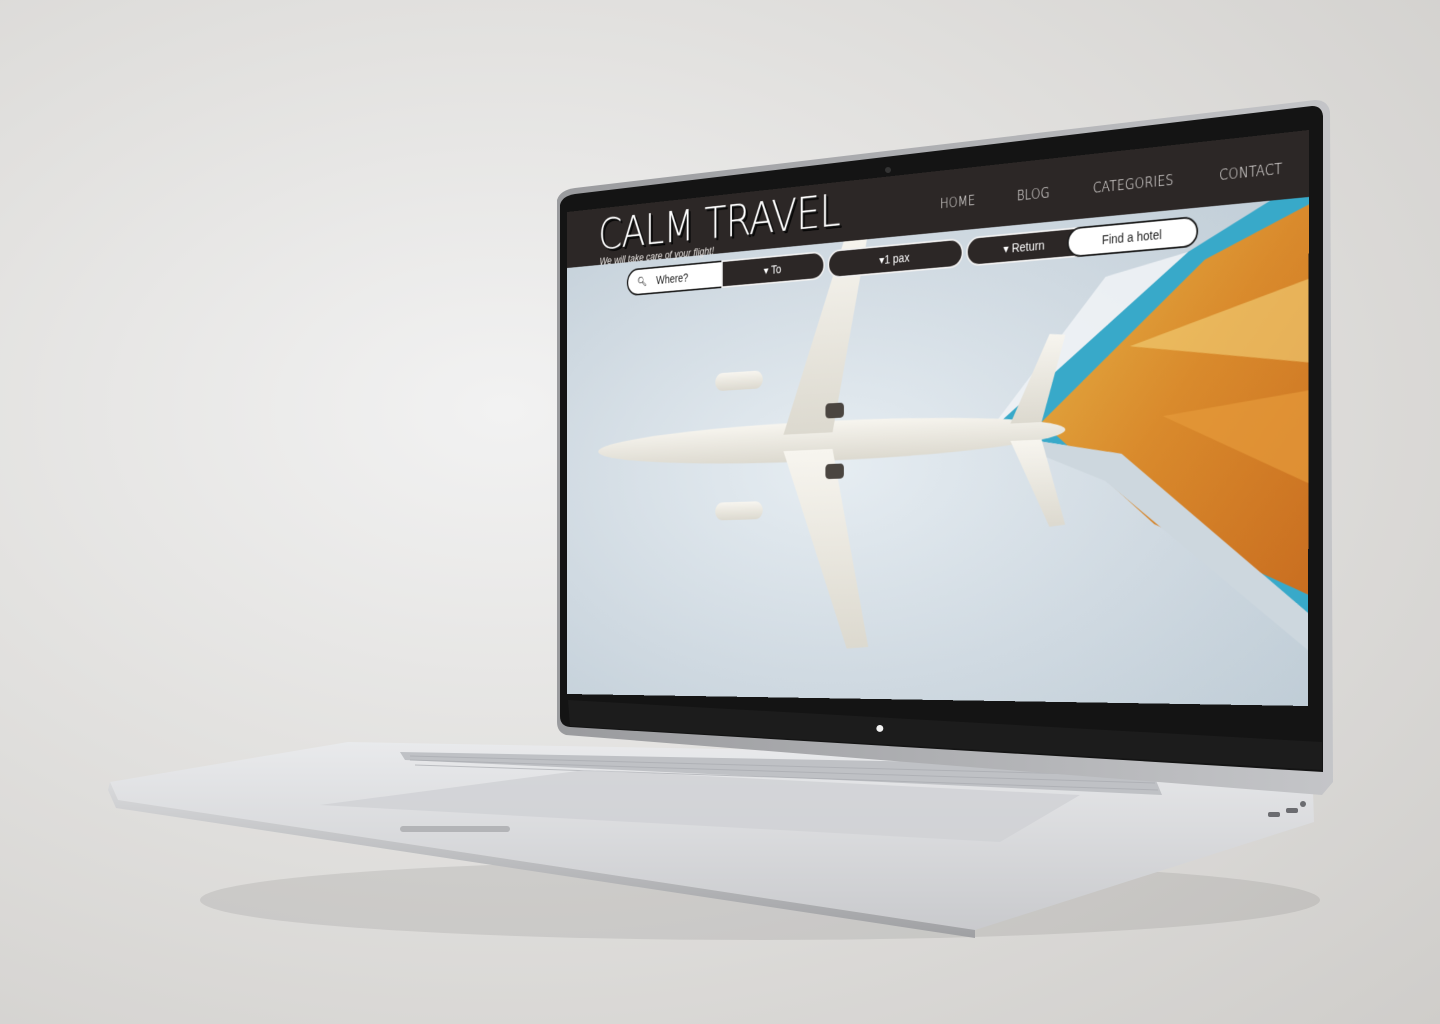 The height and width of the screenshot is (1024, 1440). I want to click on to-dropdown: ▾ To, so click(773, 269).